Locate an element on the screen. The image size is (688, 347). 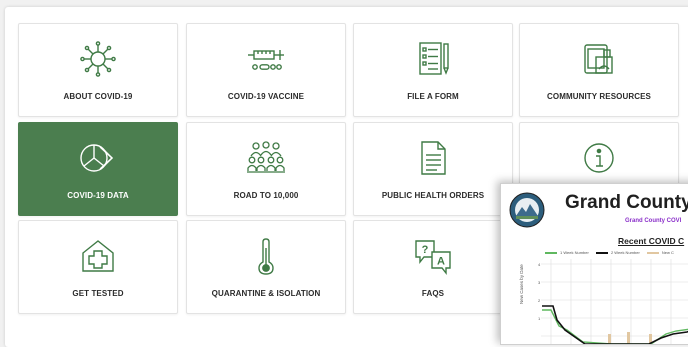
chart-plot: 4 3 2 1 is located at coordinates (613, 301).